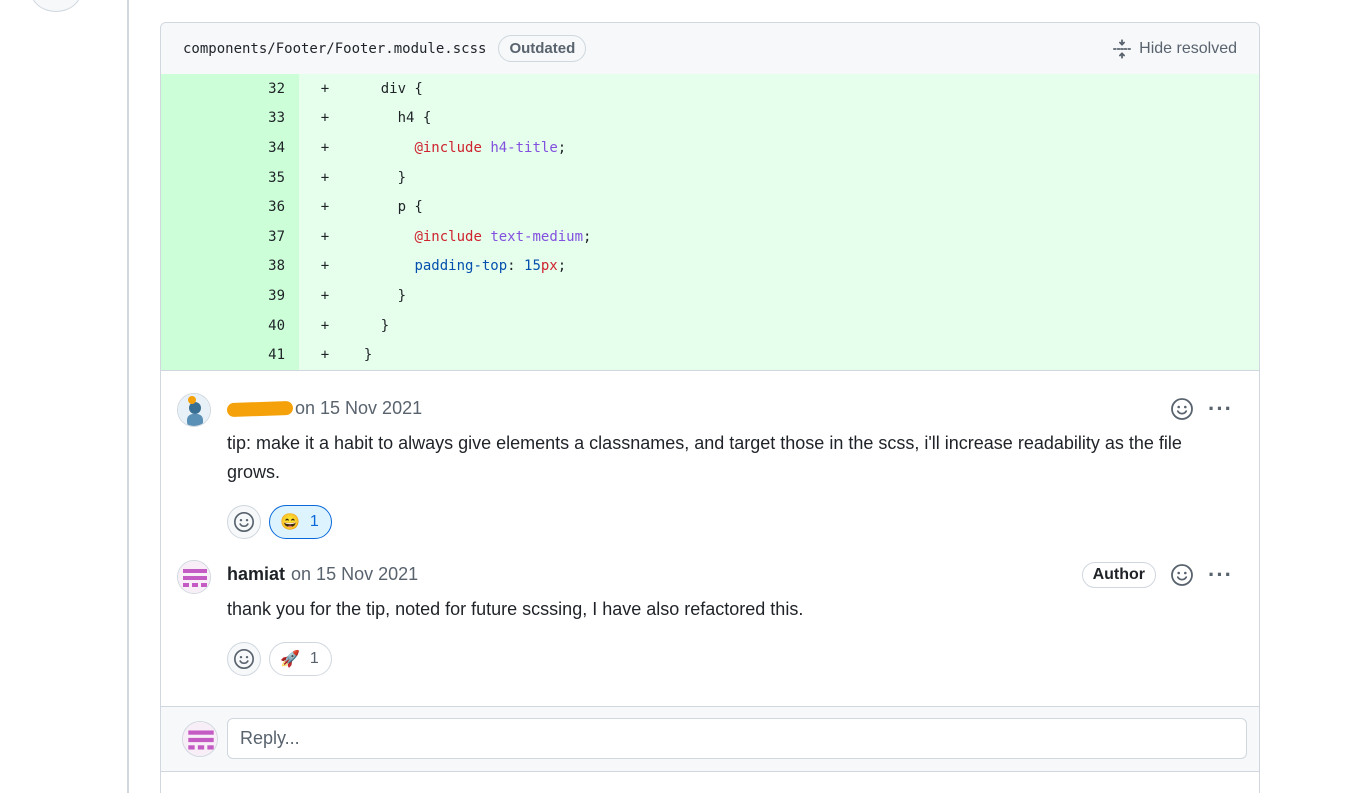 Image resolution: width=1349 pixels, height=793 pixels. Describe the element at coordinates (729, 409) in the screenshot. I see `comment-header: on 15 Nov 2021 ···` at that location.